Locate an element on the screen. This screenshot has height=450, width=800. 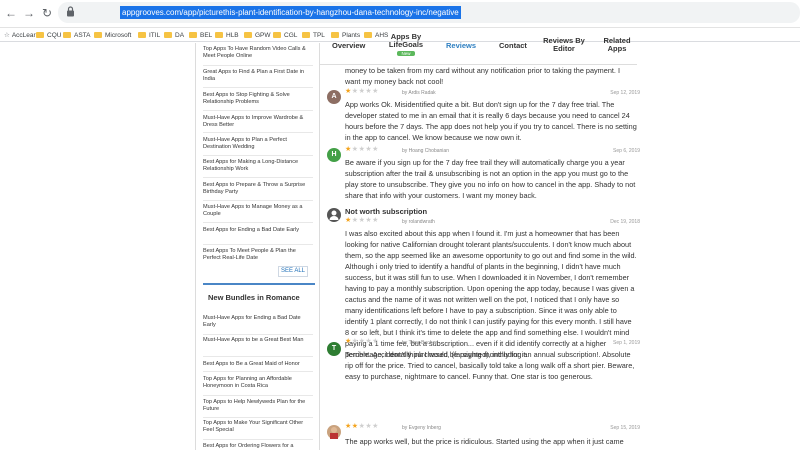
review-author: by Hoang Chobanian is located at coordinates (425, 151).